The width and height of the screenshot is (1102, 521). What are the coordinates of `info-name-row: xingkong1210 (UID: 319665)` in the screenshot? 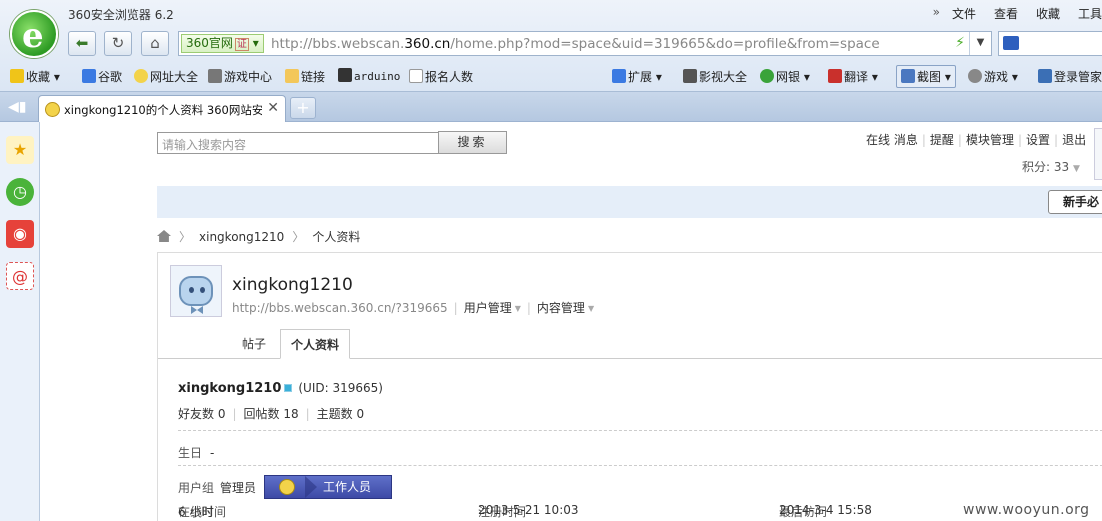 It's located at (280, 388).